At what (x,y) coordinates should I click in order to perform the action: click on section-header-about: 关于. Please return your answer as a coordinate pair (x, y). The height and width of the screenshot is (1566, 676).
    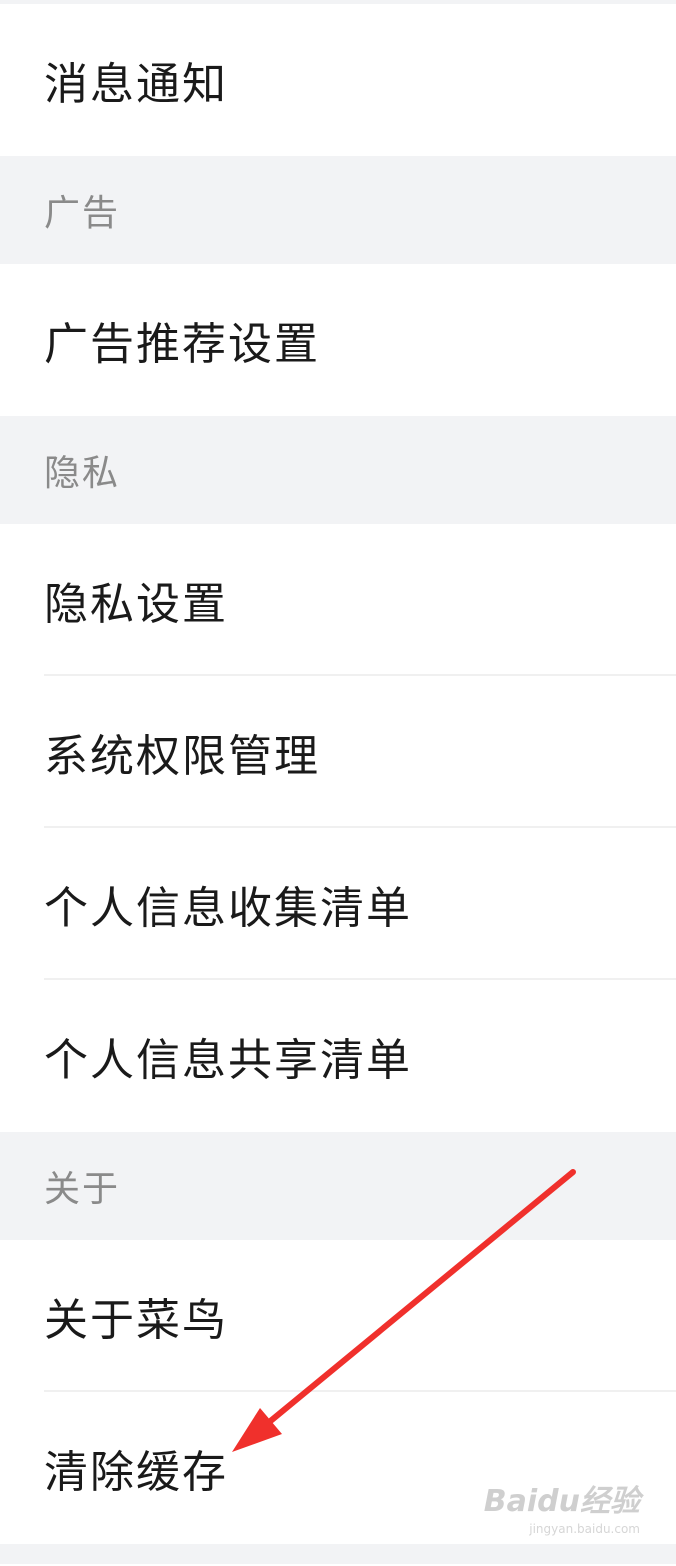
    Looking at the image, I should click on (338, 1186).